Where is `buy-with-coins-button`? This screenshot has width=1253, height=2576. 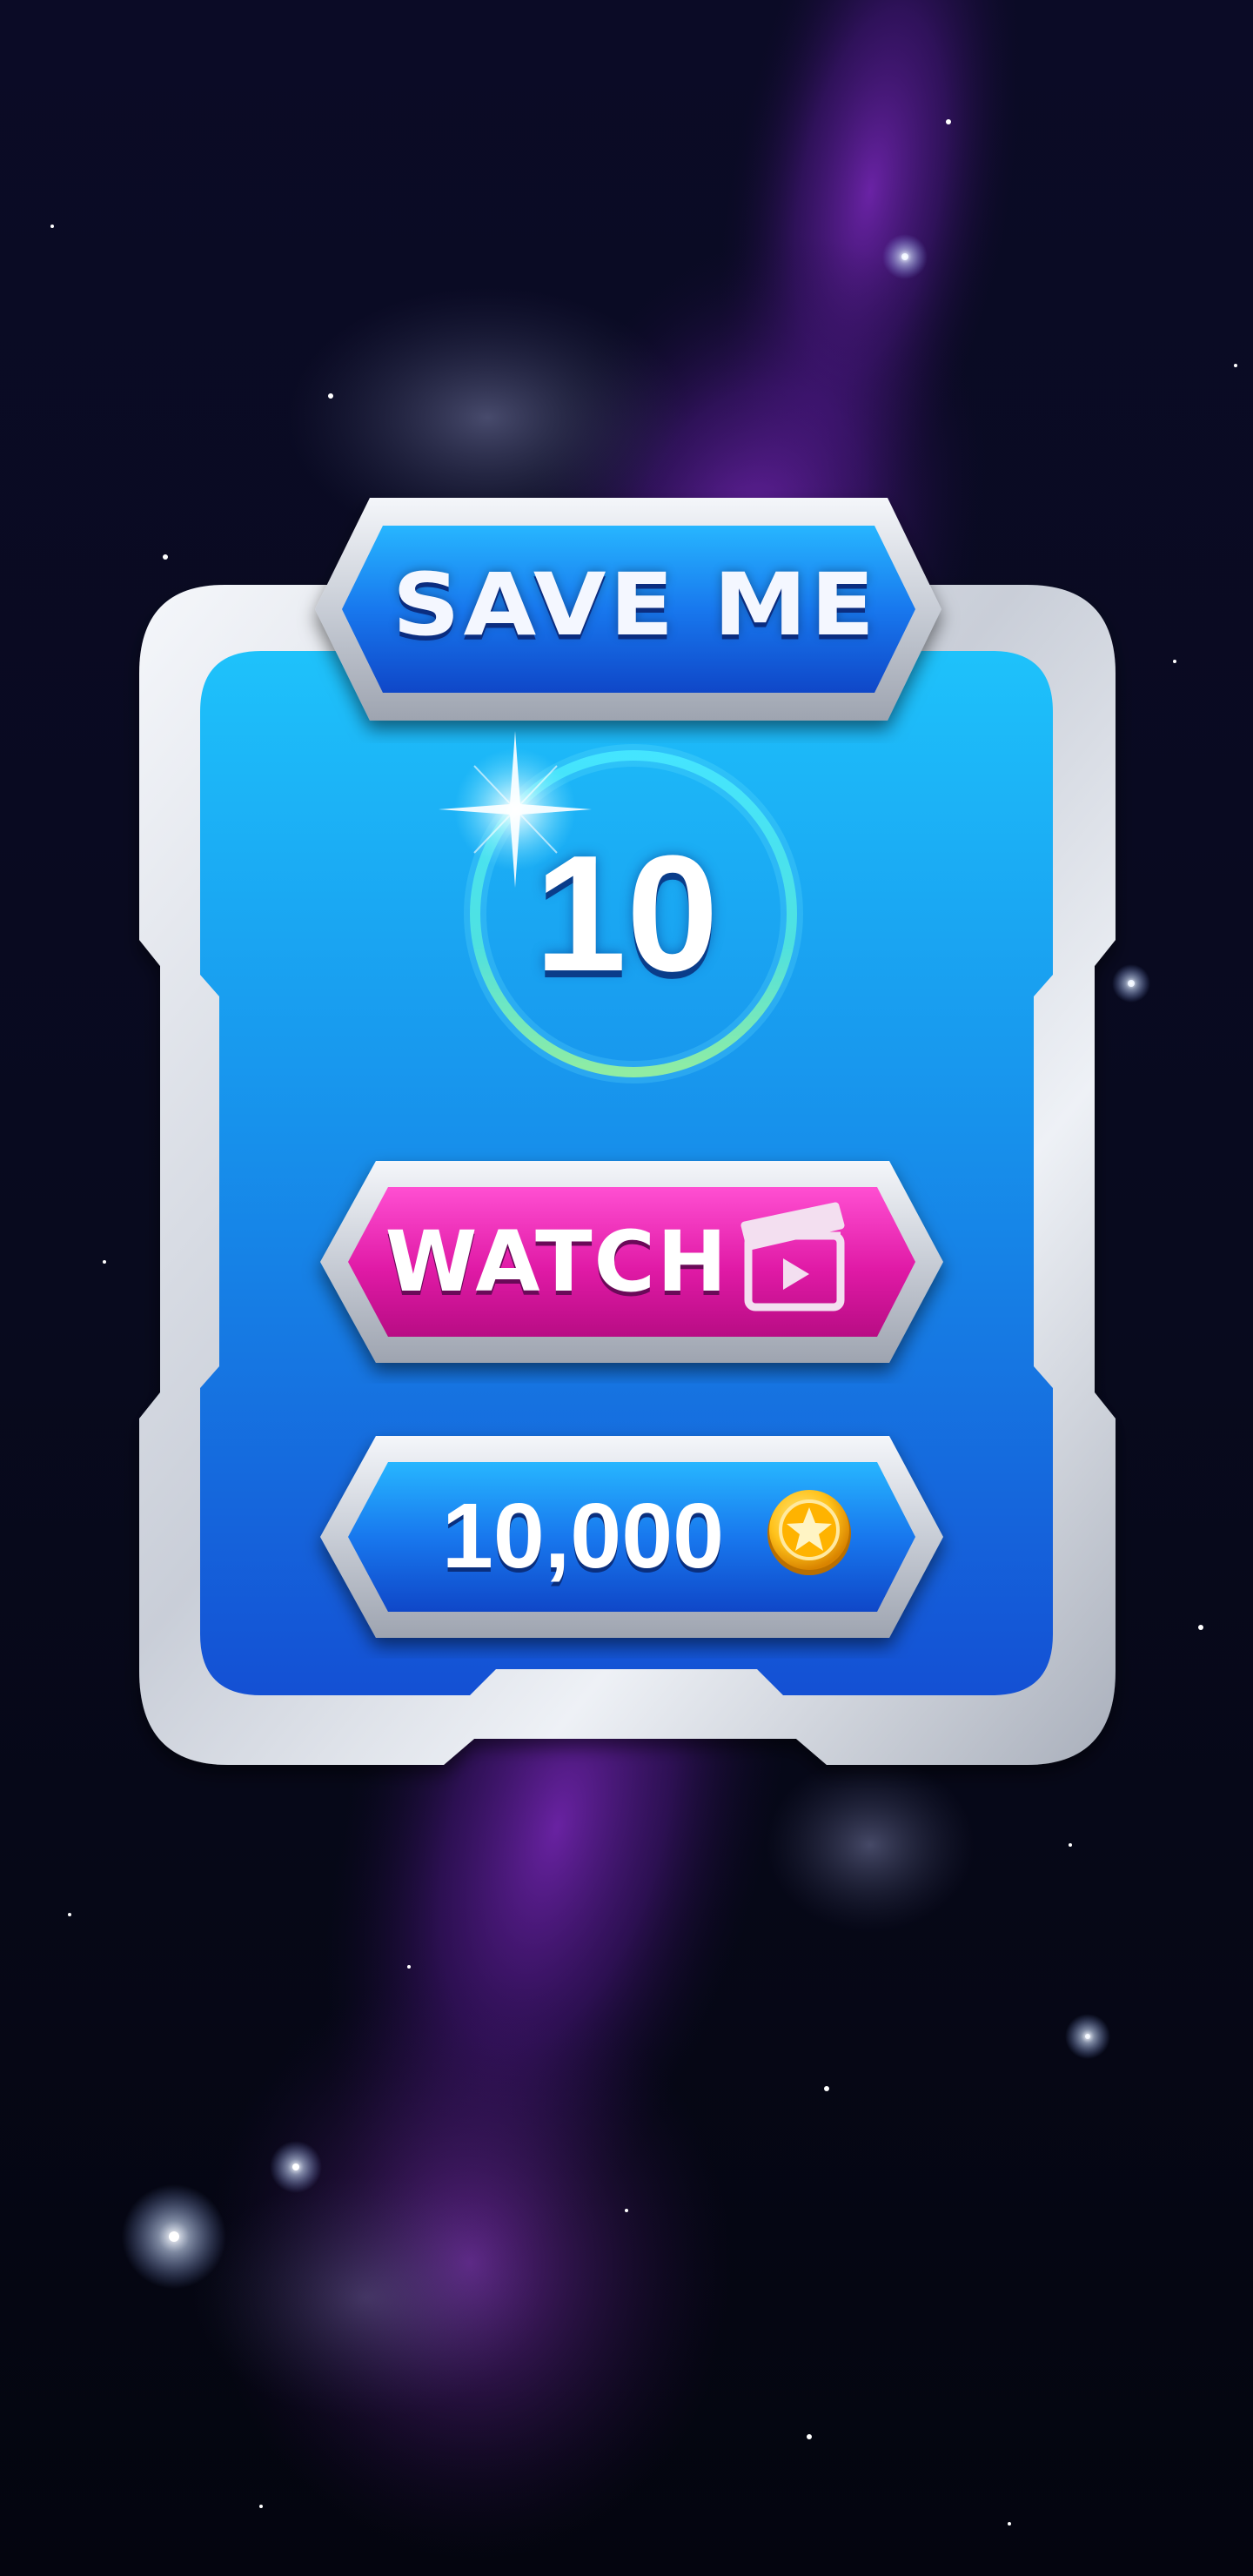 buy-with-coins-button is located at coordinates (631, 1537).